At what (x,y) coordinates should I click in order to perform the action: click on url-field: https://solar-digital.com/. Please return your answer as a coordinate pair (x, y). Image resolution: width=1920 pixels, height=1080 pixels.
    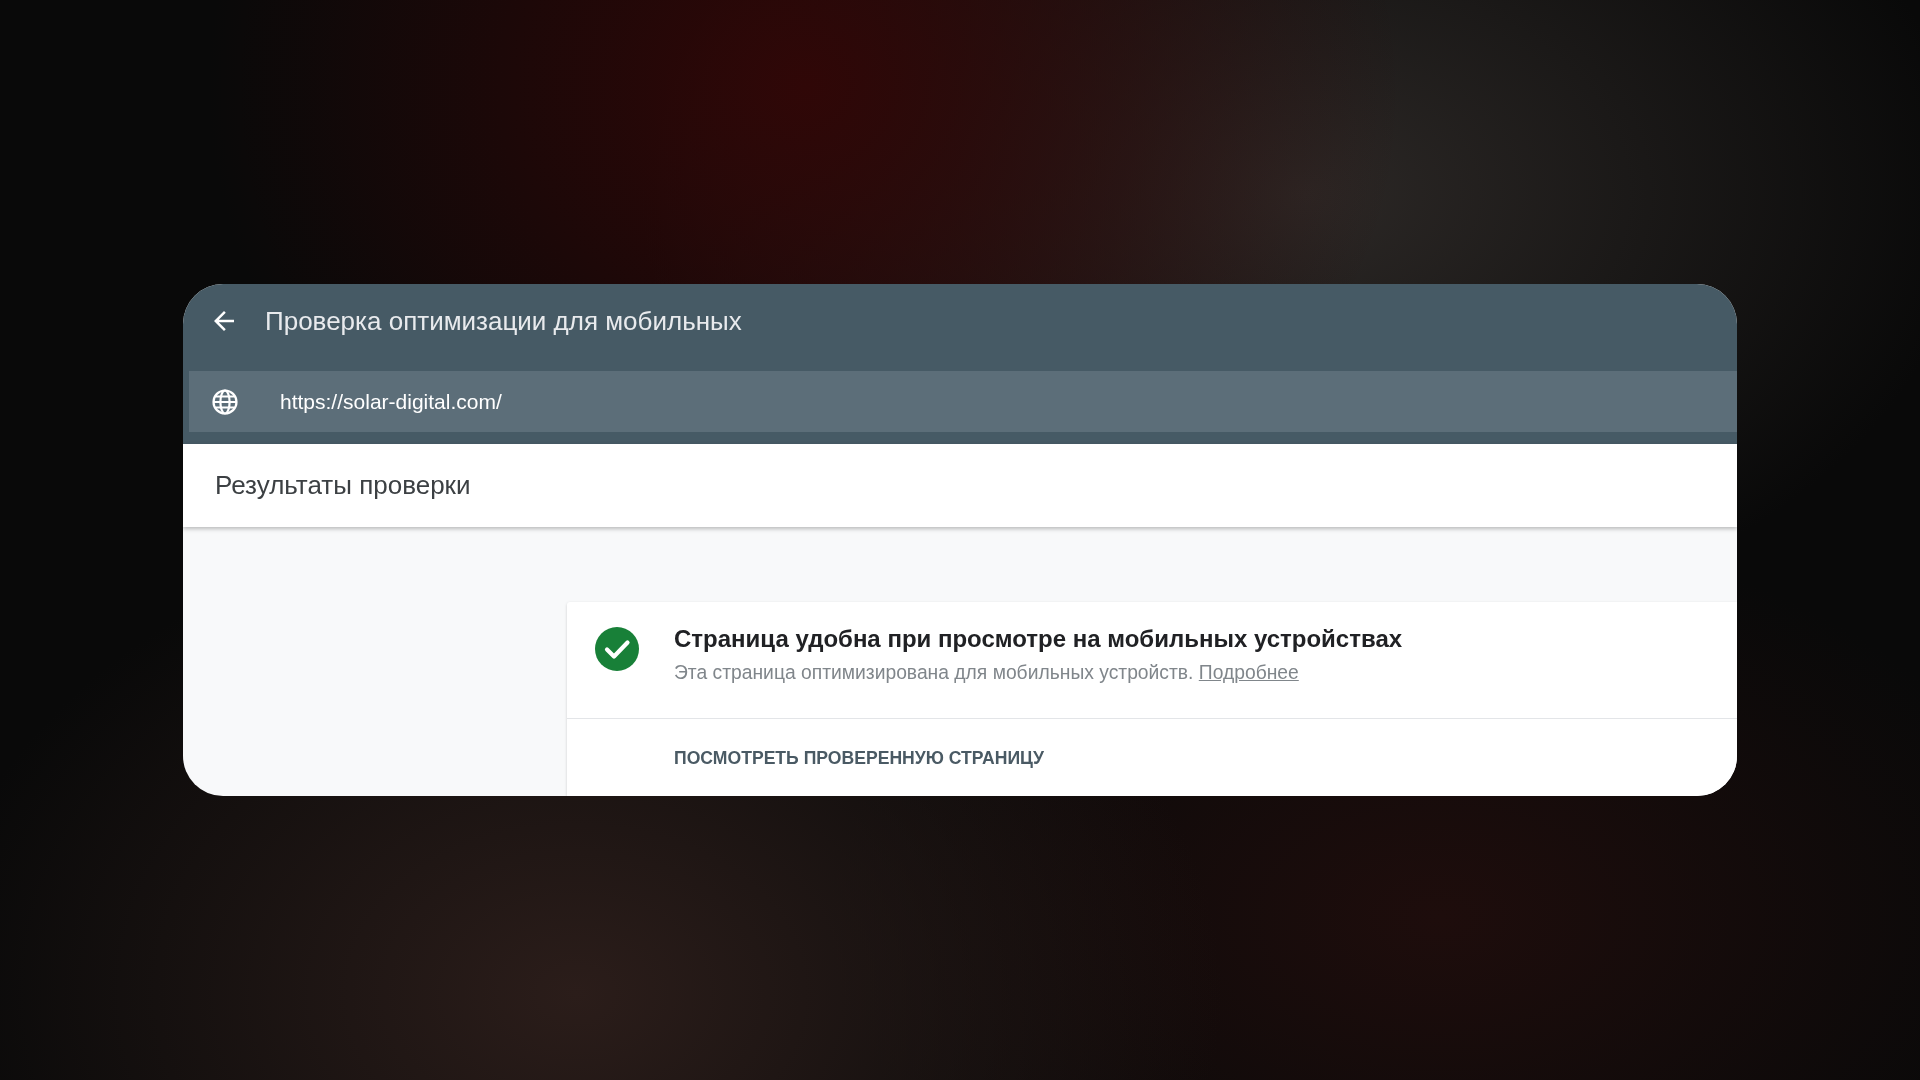
    Looking at the image, I should click on (963, 401).